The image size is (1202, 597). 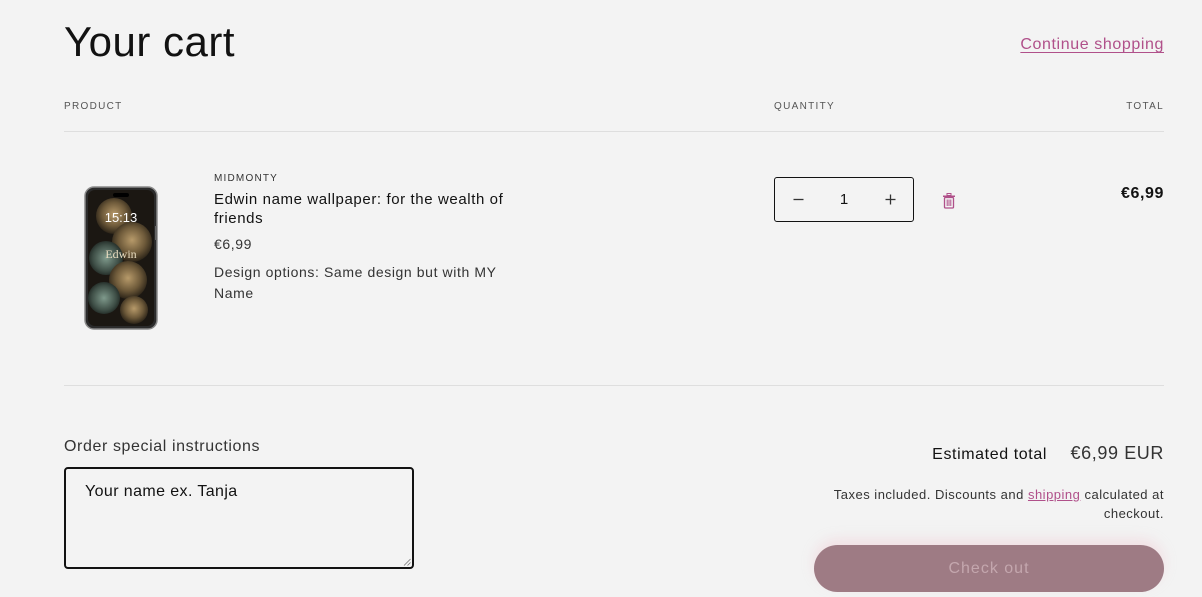 What do you see at coordinates (407, 562) in the screenshot?
I see `resize-grip-icon` at bounding box center [407, 562].